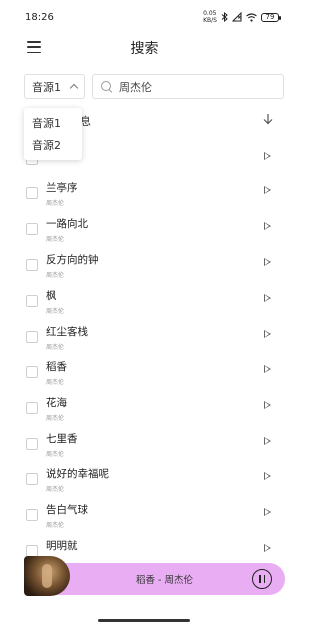 This screenshot has height=631, width=320. I want to click on song-row: 告白气球 周杰伦, so click(144, 519).